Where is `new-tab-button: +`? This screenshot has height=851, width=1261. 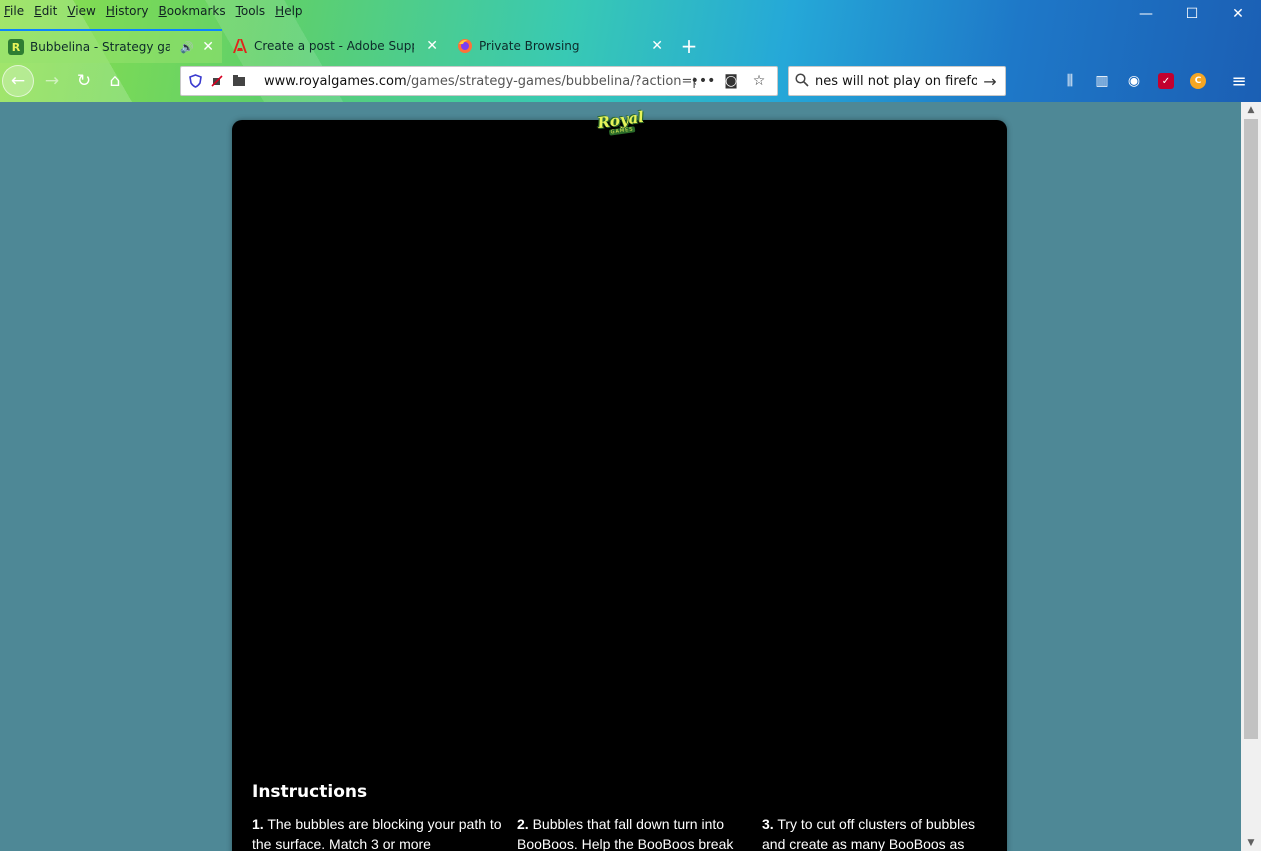 new-tab-button: + is located at coordinates (689, 46).